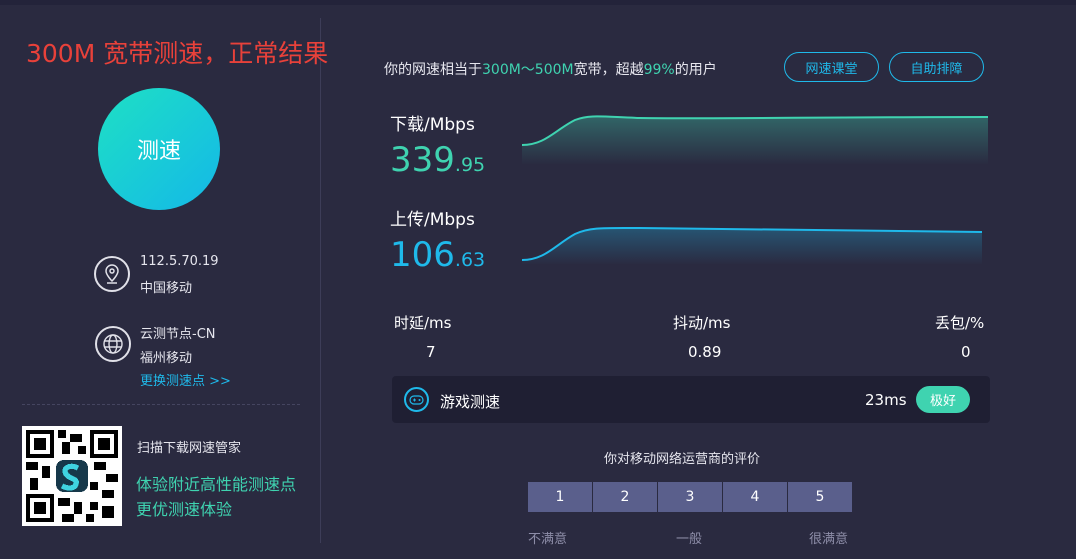  Describe the element at coordinates (682, 459) in the screenshot. I see `rating-question: 你对移动网络运营商的评价` at that location.